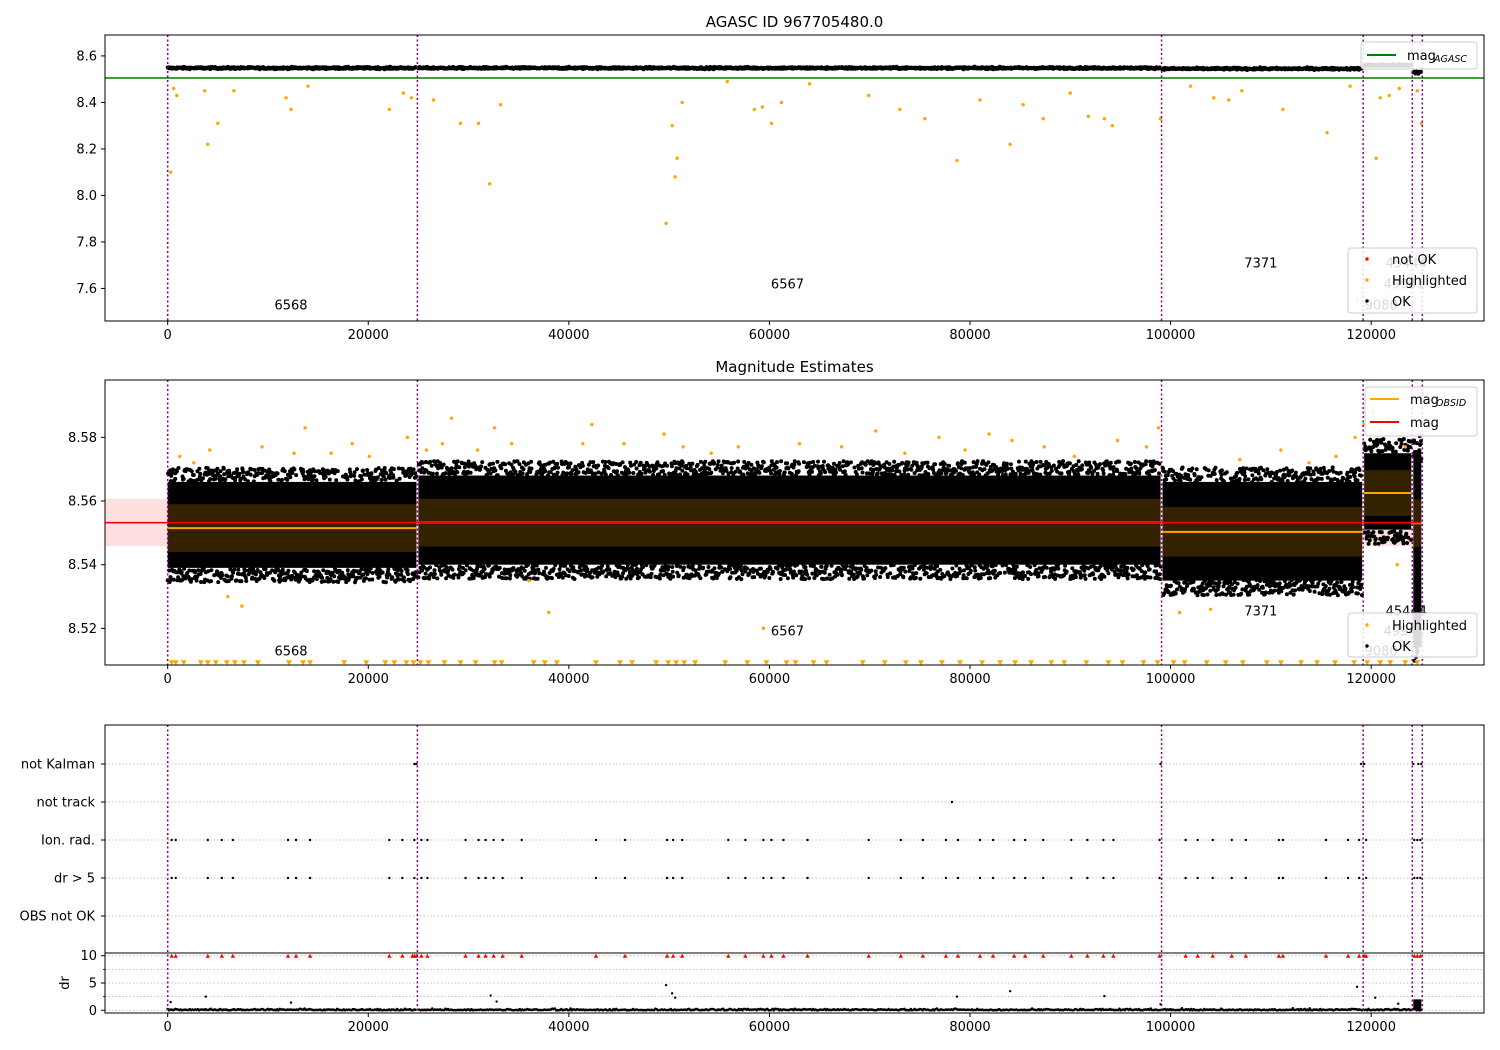 This screenshot has width=1500, height=1050. What do you see at coordinates (794, 1009) in the screenshot?
I see `dr-ok-points` at bounding box center [794, 1009].